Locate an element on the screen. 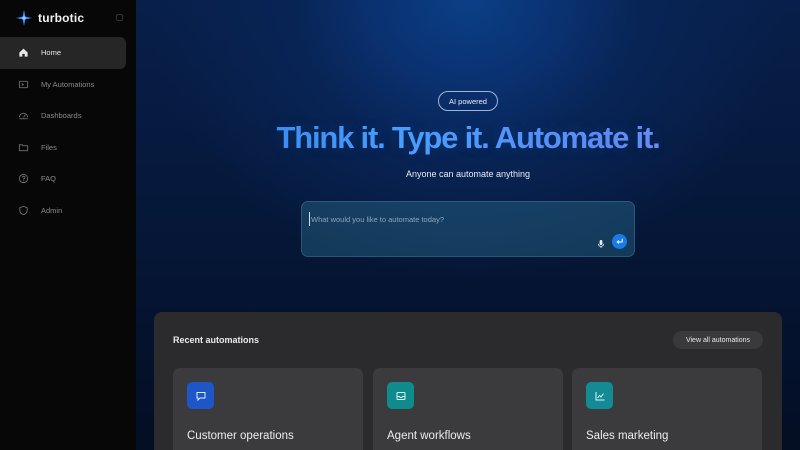 Image resolution: width=800 pixels, height=450 pixels. sidebar-item-dashboards: Dashboards is located at coordinates (63, 116).